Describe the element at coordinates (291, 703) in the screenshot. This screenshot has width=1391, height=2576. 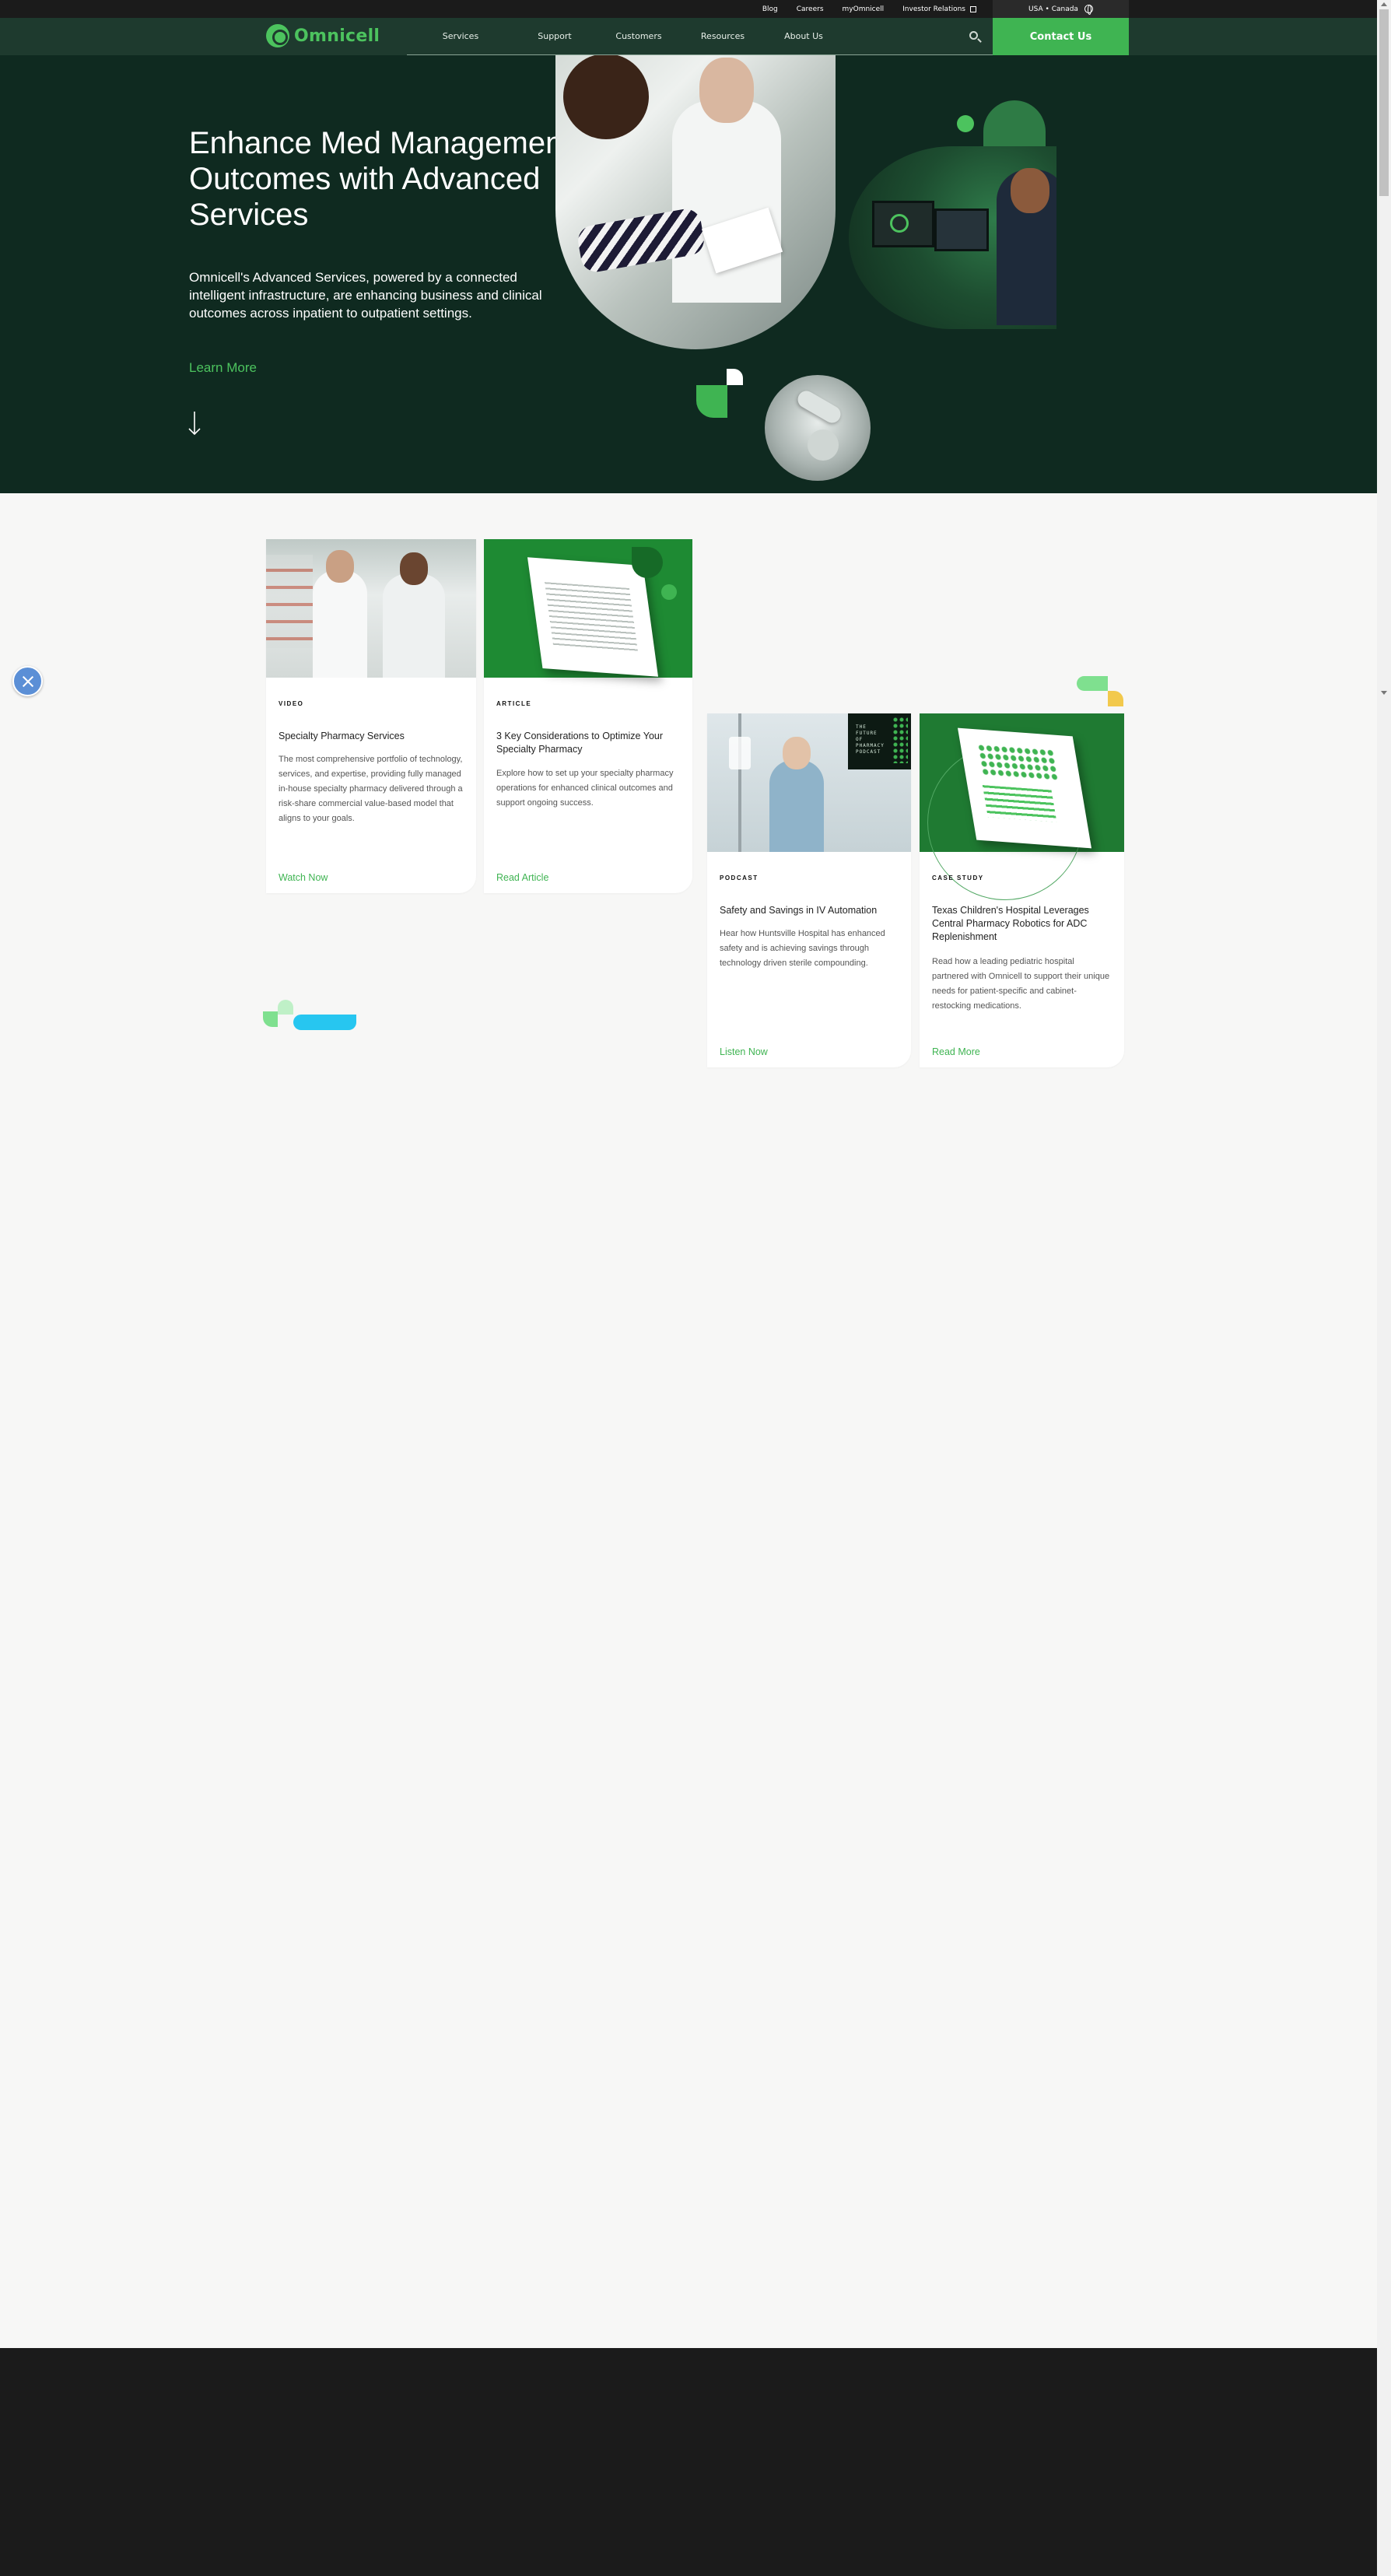
I see `card-type: VIDEO` at that location.